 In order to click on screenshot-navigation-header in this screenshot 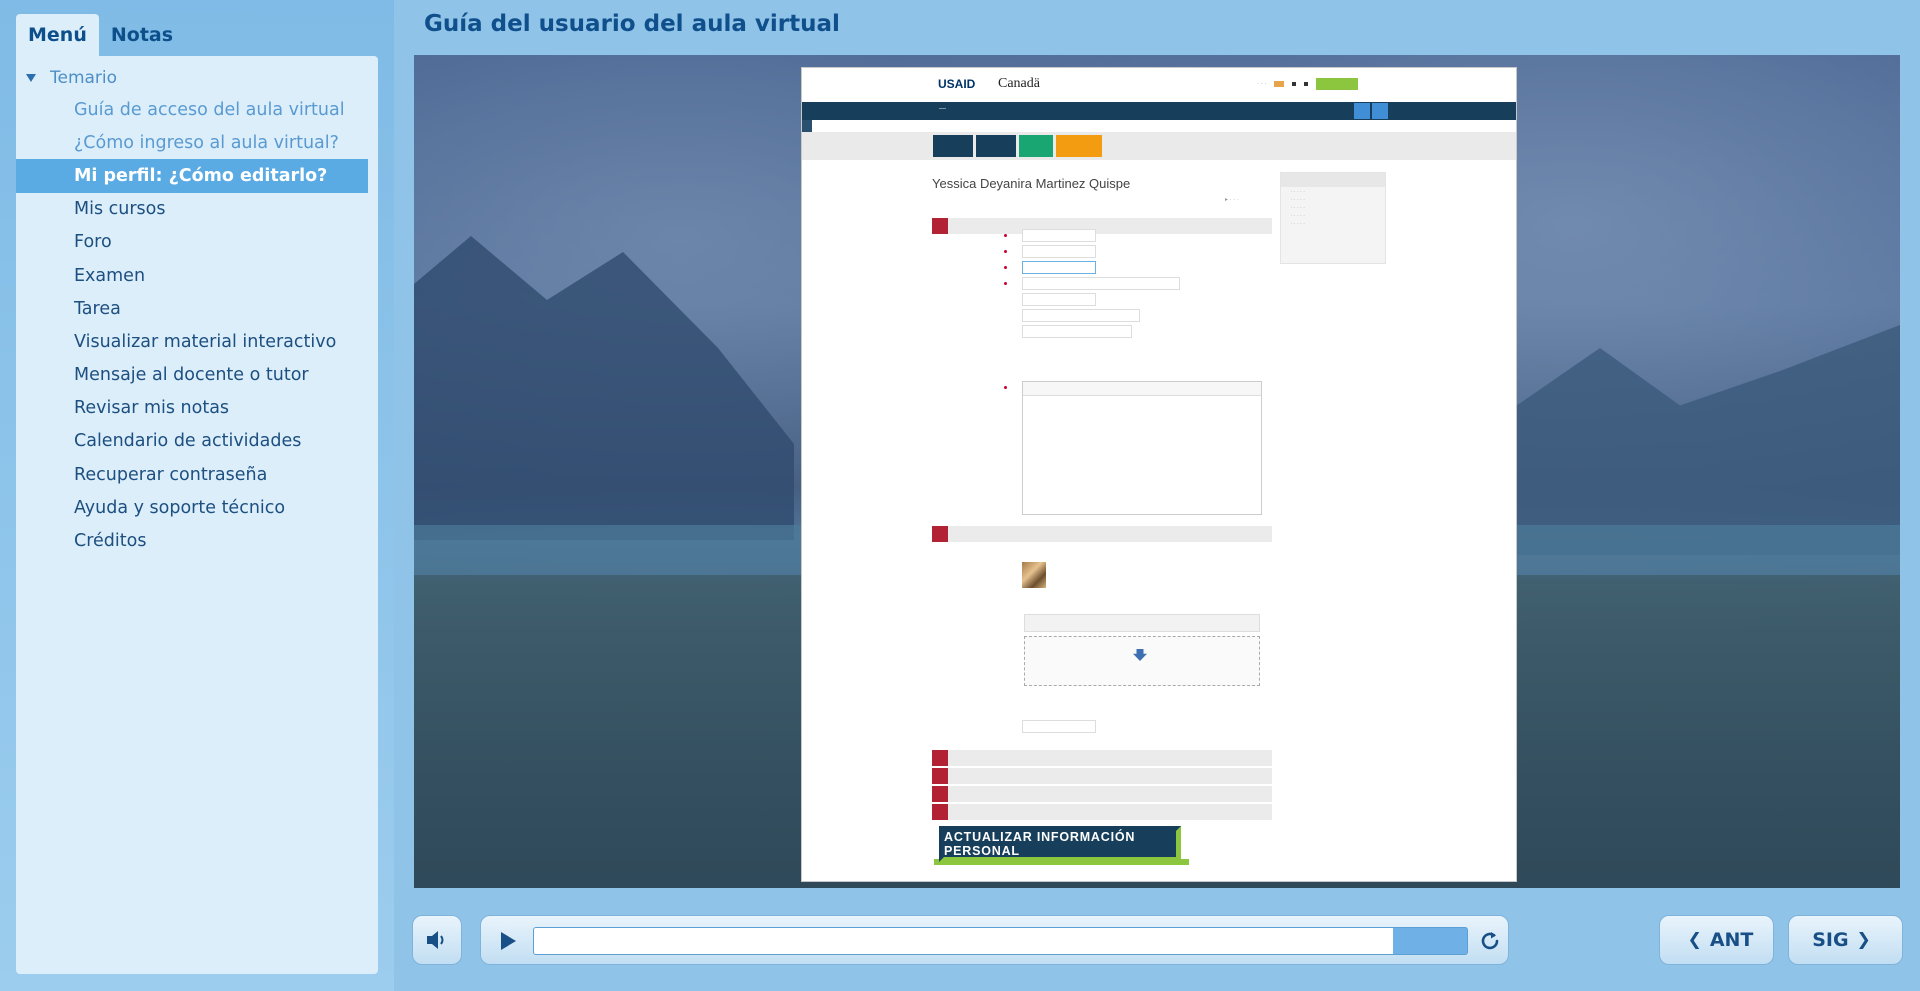, I will do `click(1333, 180)`.